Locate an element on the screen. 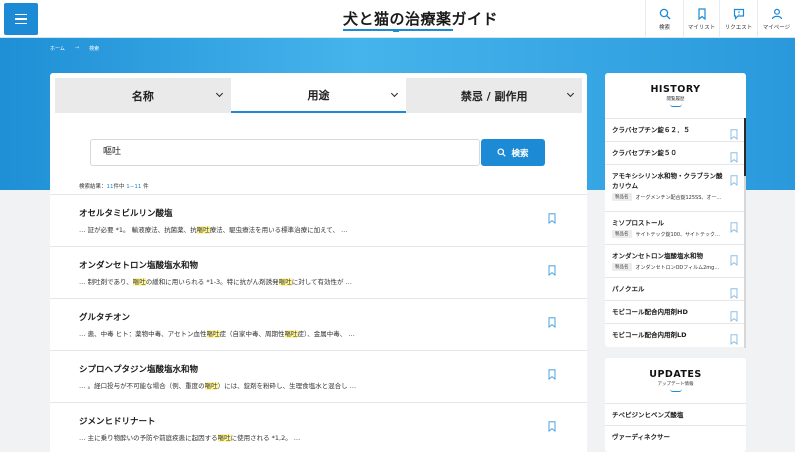 This screenshot has width=795, height=452. result-count-range: 1−11 is located at coordinates (134, 187).